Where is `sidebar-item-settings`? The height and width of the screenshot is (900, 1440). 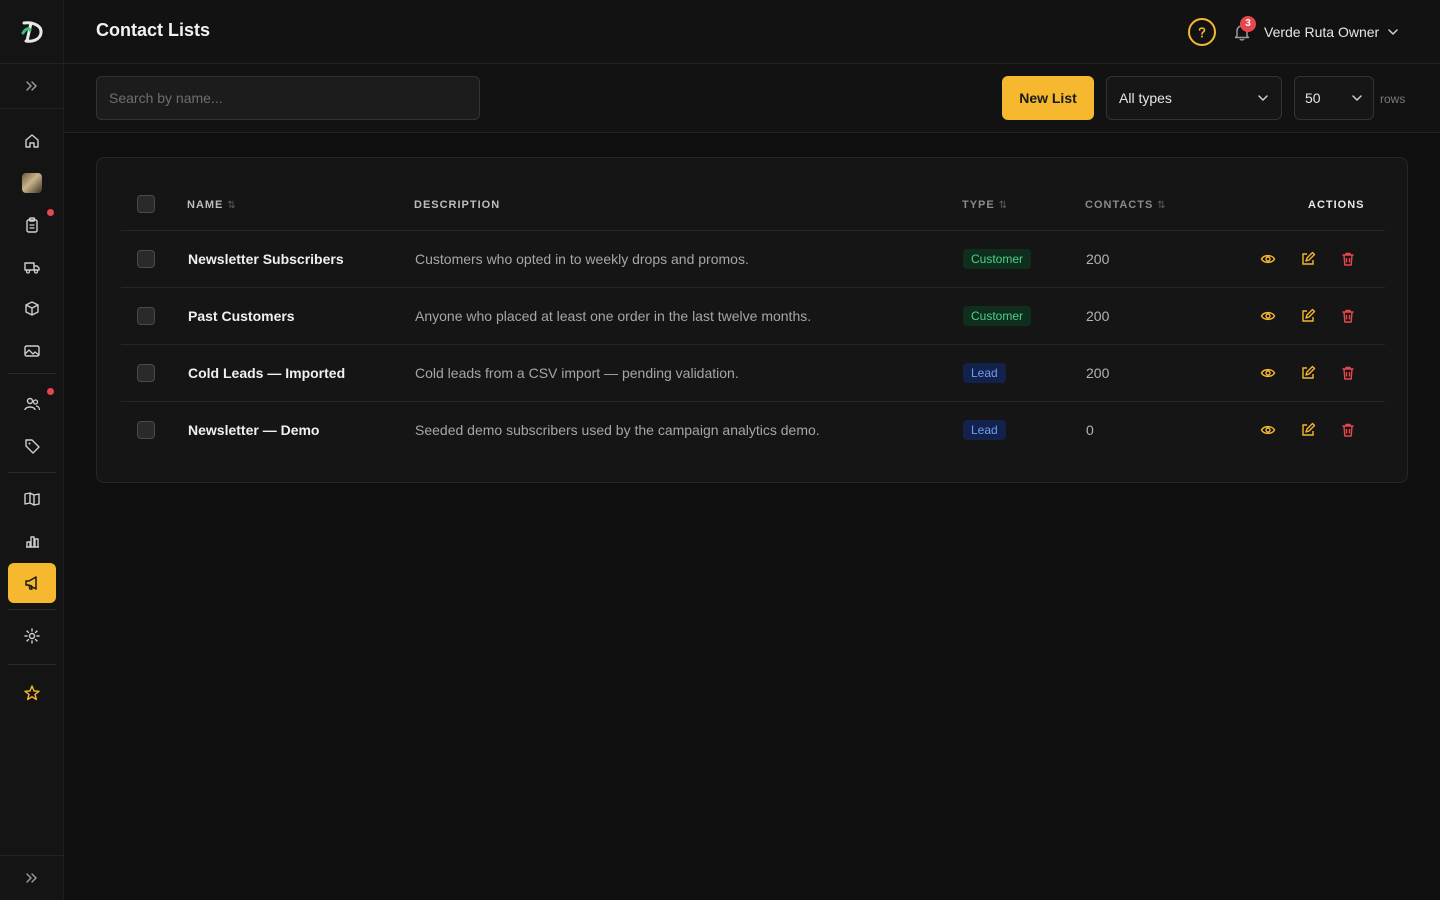
sidebar-item-settings is located at coordinates (32, 636).